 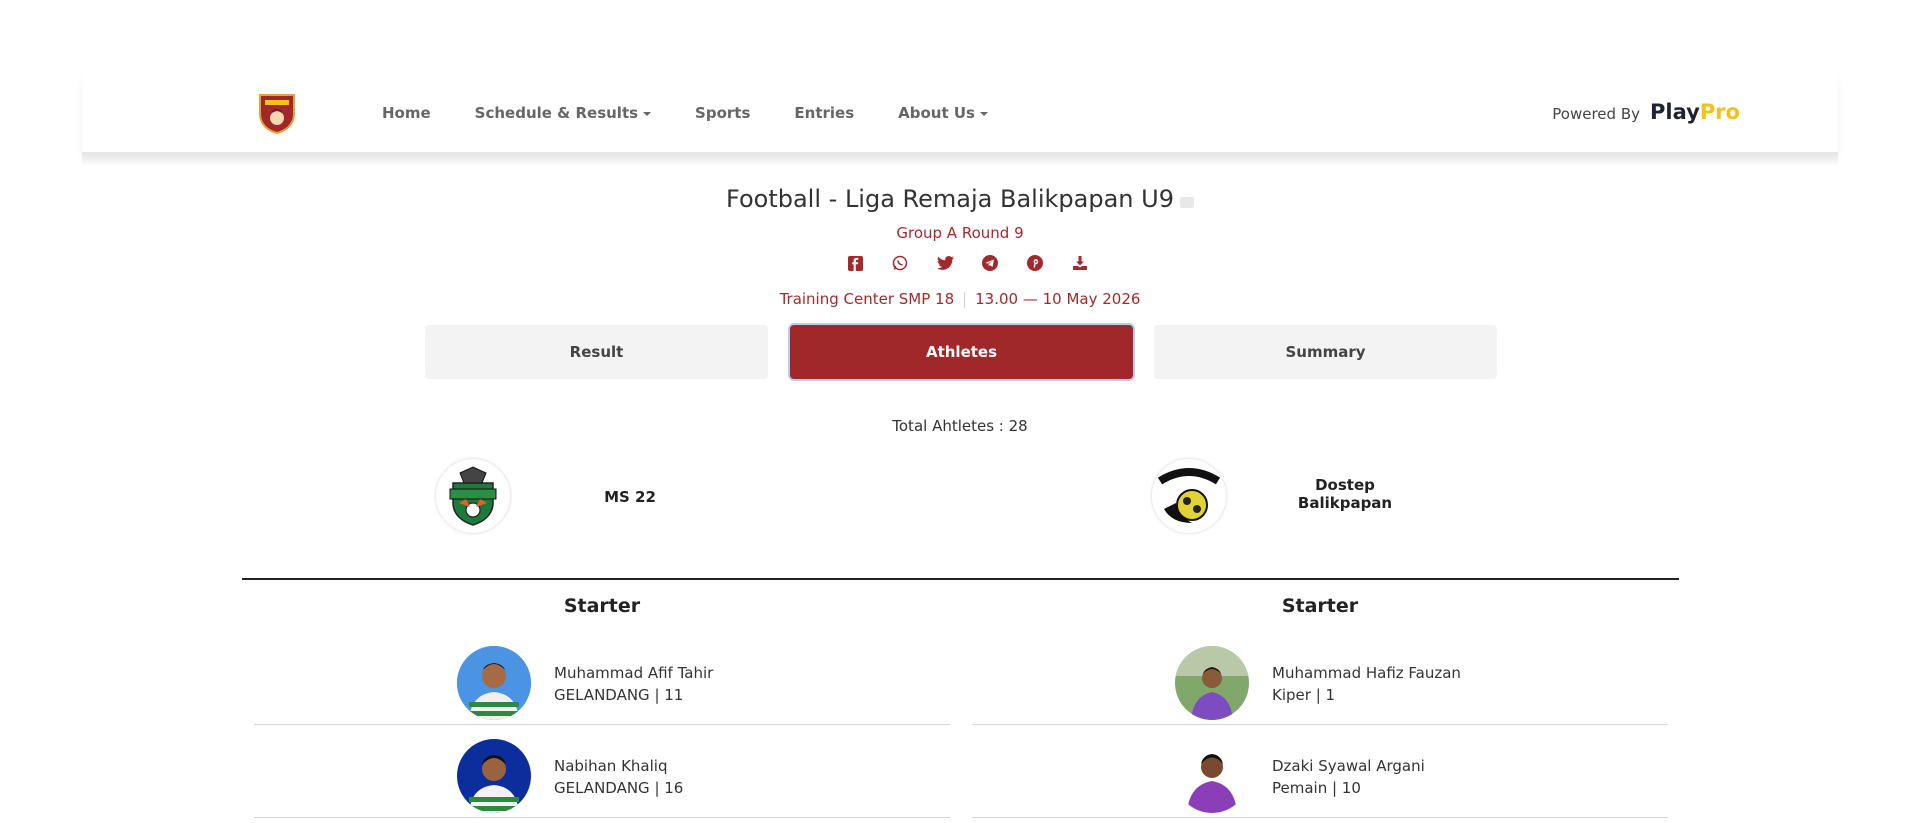 I want to click on away-player-row: Dzaki Syawal Argani Pemain | 10, so click(x=1320, y=771).